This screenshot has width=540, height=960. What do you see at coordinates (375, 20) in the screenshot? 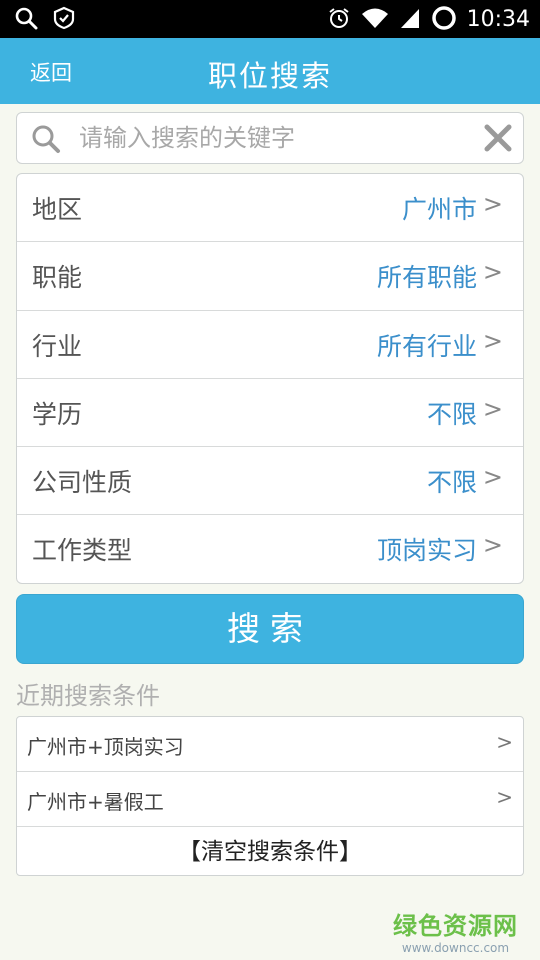
I see `wifi-icon` at bounding box center [375, 20].